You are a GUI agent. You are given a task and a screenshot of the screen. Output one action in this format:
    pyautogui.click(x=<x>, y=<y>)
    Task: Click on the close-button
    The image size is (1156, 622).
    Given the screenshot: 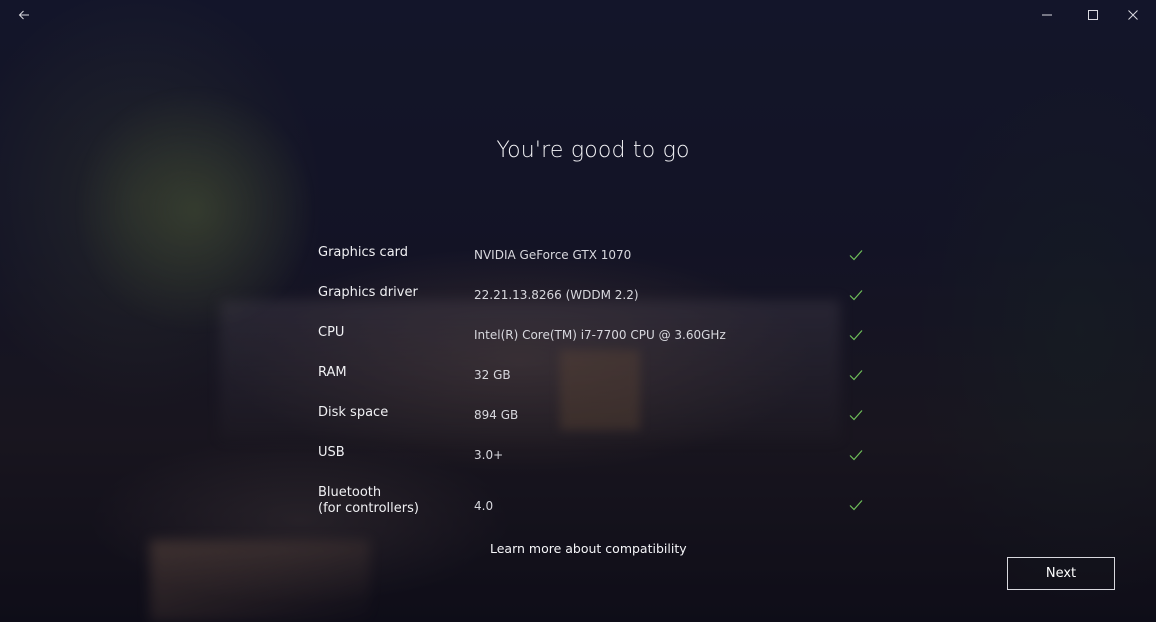 What is the action you would take?
    pyautogui.click(x=1133, y=15)
    